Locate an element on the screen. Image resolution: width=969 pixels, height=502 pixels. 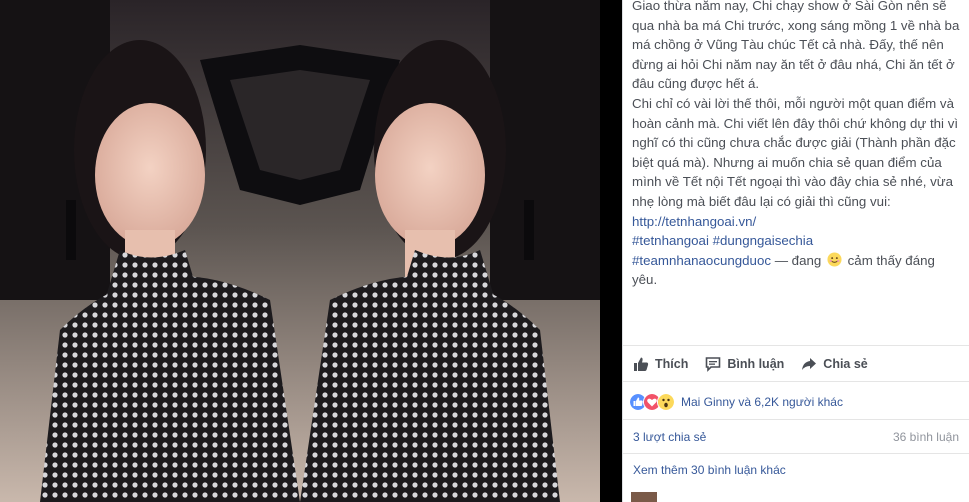
post-actions: Thích Bình luận Chia sẻ is located at coordinates (750, 364).